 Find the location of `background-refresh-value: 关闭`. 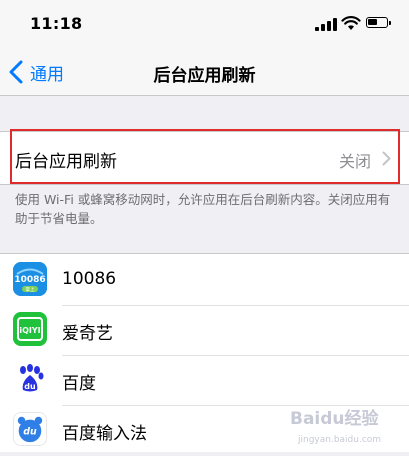

background-refresh-value: 关闭 is located at coordinates (354, 161).